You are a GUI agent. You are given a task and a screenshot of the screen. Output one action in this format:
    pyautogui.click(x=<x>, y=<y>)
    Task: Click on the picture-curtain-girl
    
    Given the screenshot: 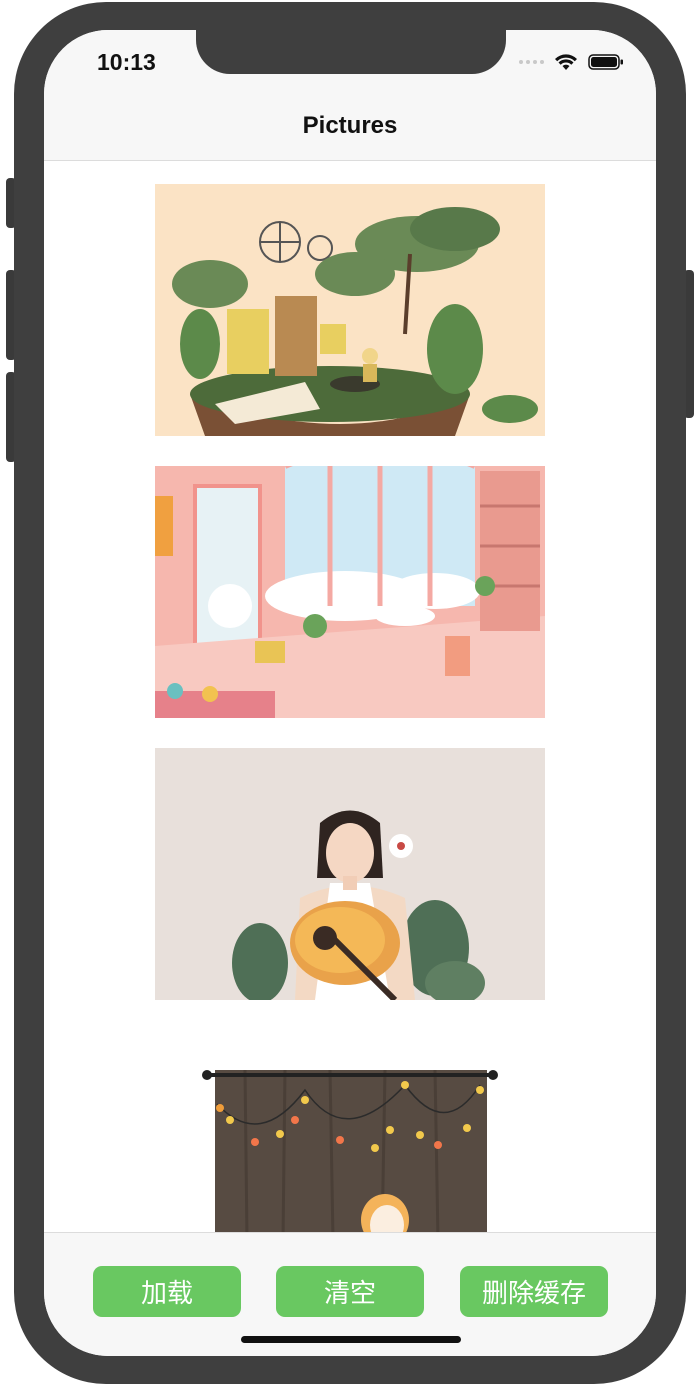 What is the action you would take?
    pyautogui.click(x=350, y=1131)
    